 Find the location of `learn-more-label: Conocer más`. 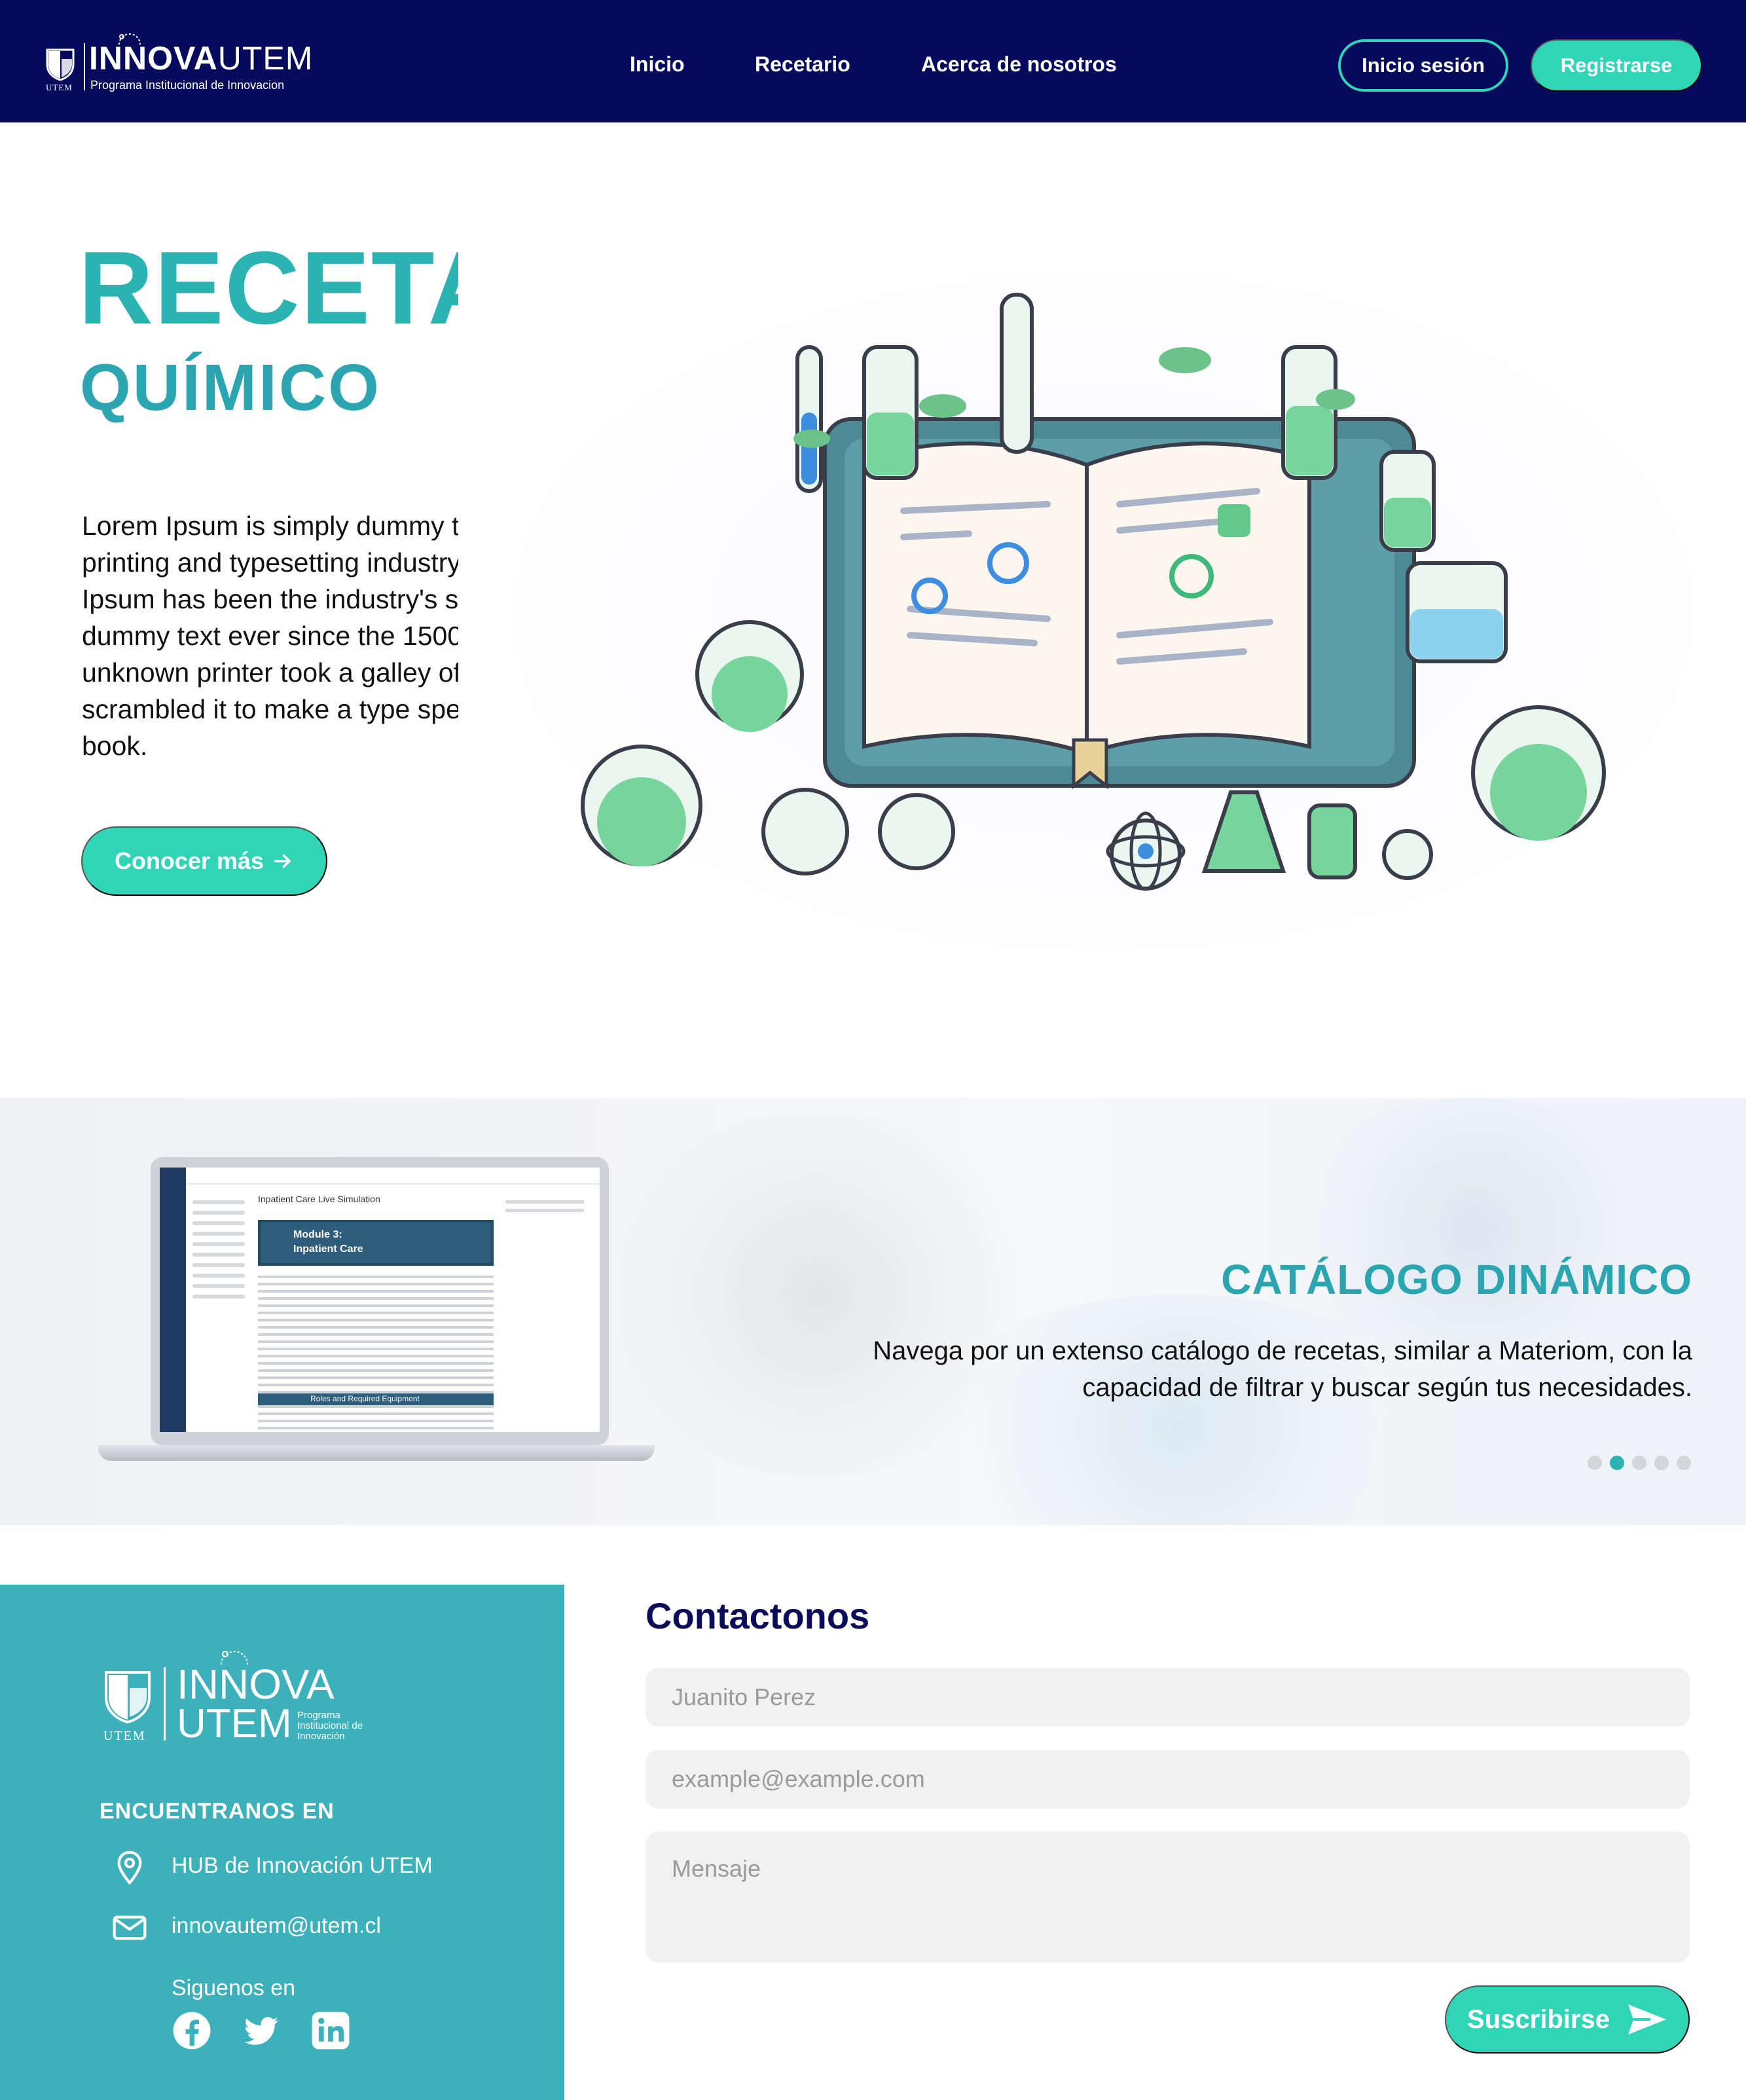

learn-more-label: Conocer más is located at coordinates (189, 860).